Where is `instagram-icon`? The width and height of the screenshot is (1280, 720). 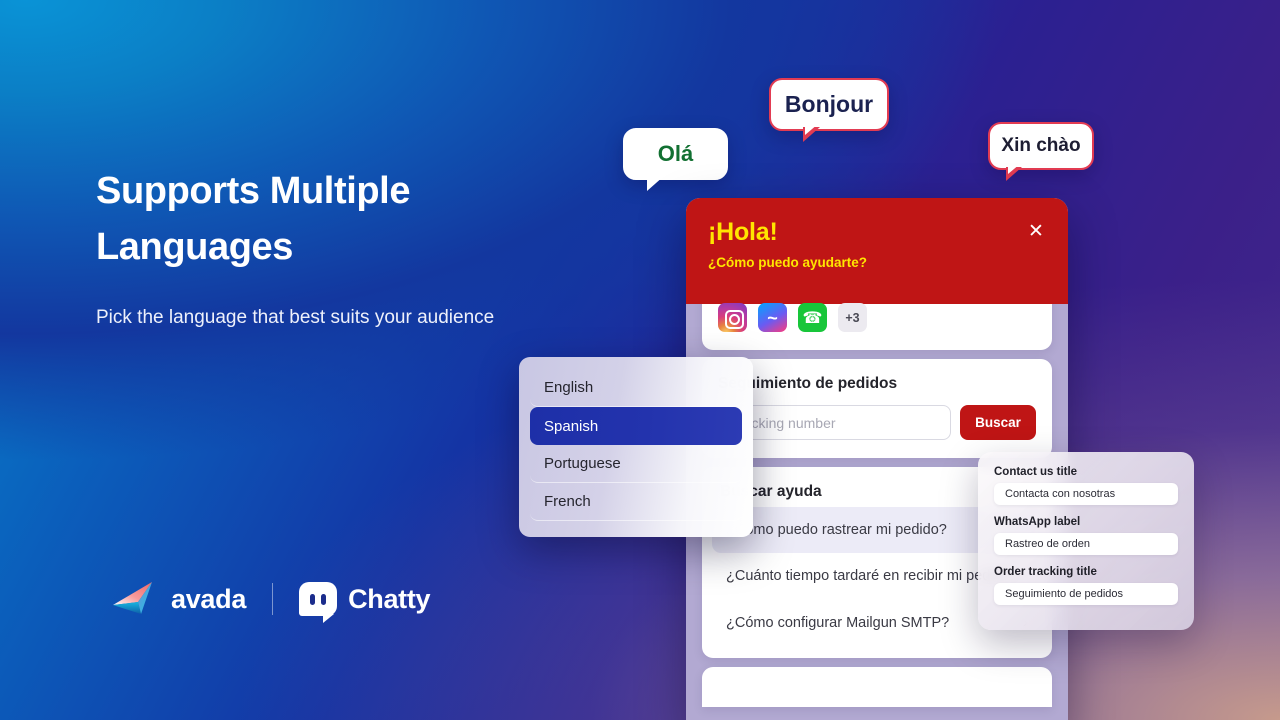 instagram-icon is located at coordinates (732, 317).